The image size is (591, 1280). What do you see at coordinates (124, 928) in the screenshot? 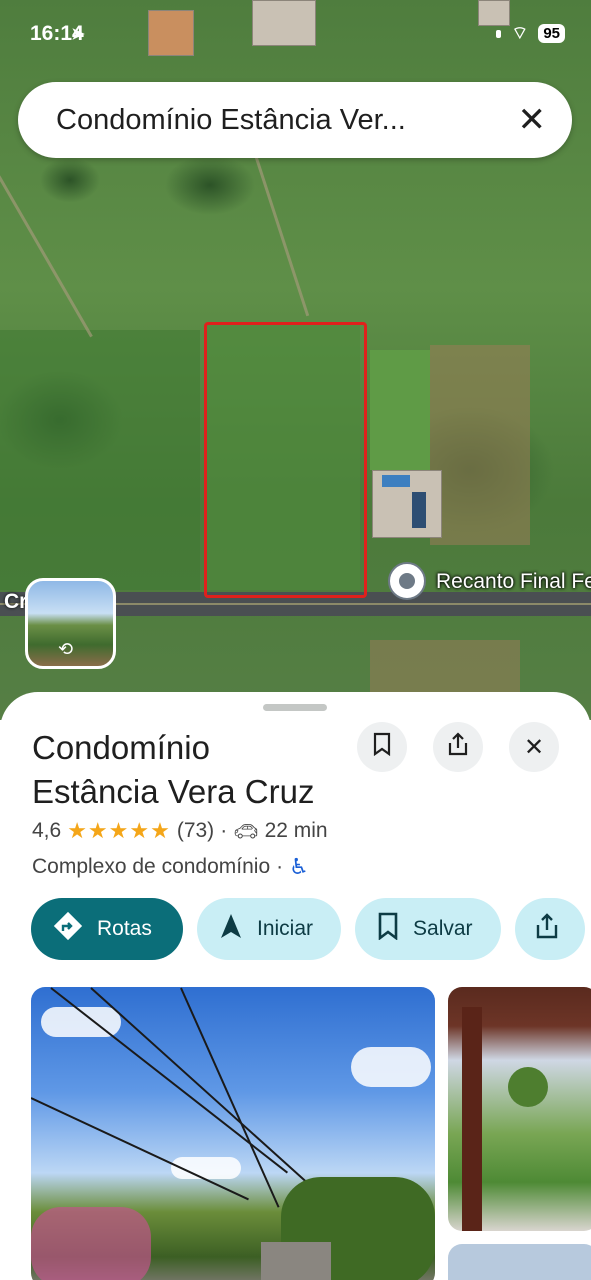
I see `directions-label: Rotas` at bounding box center [124, 928].